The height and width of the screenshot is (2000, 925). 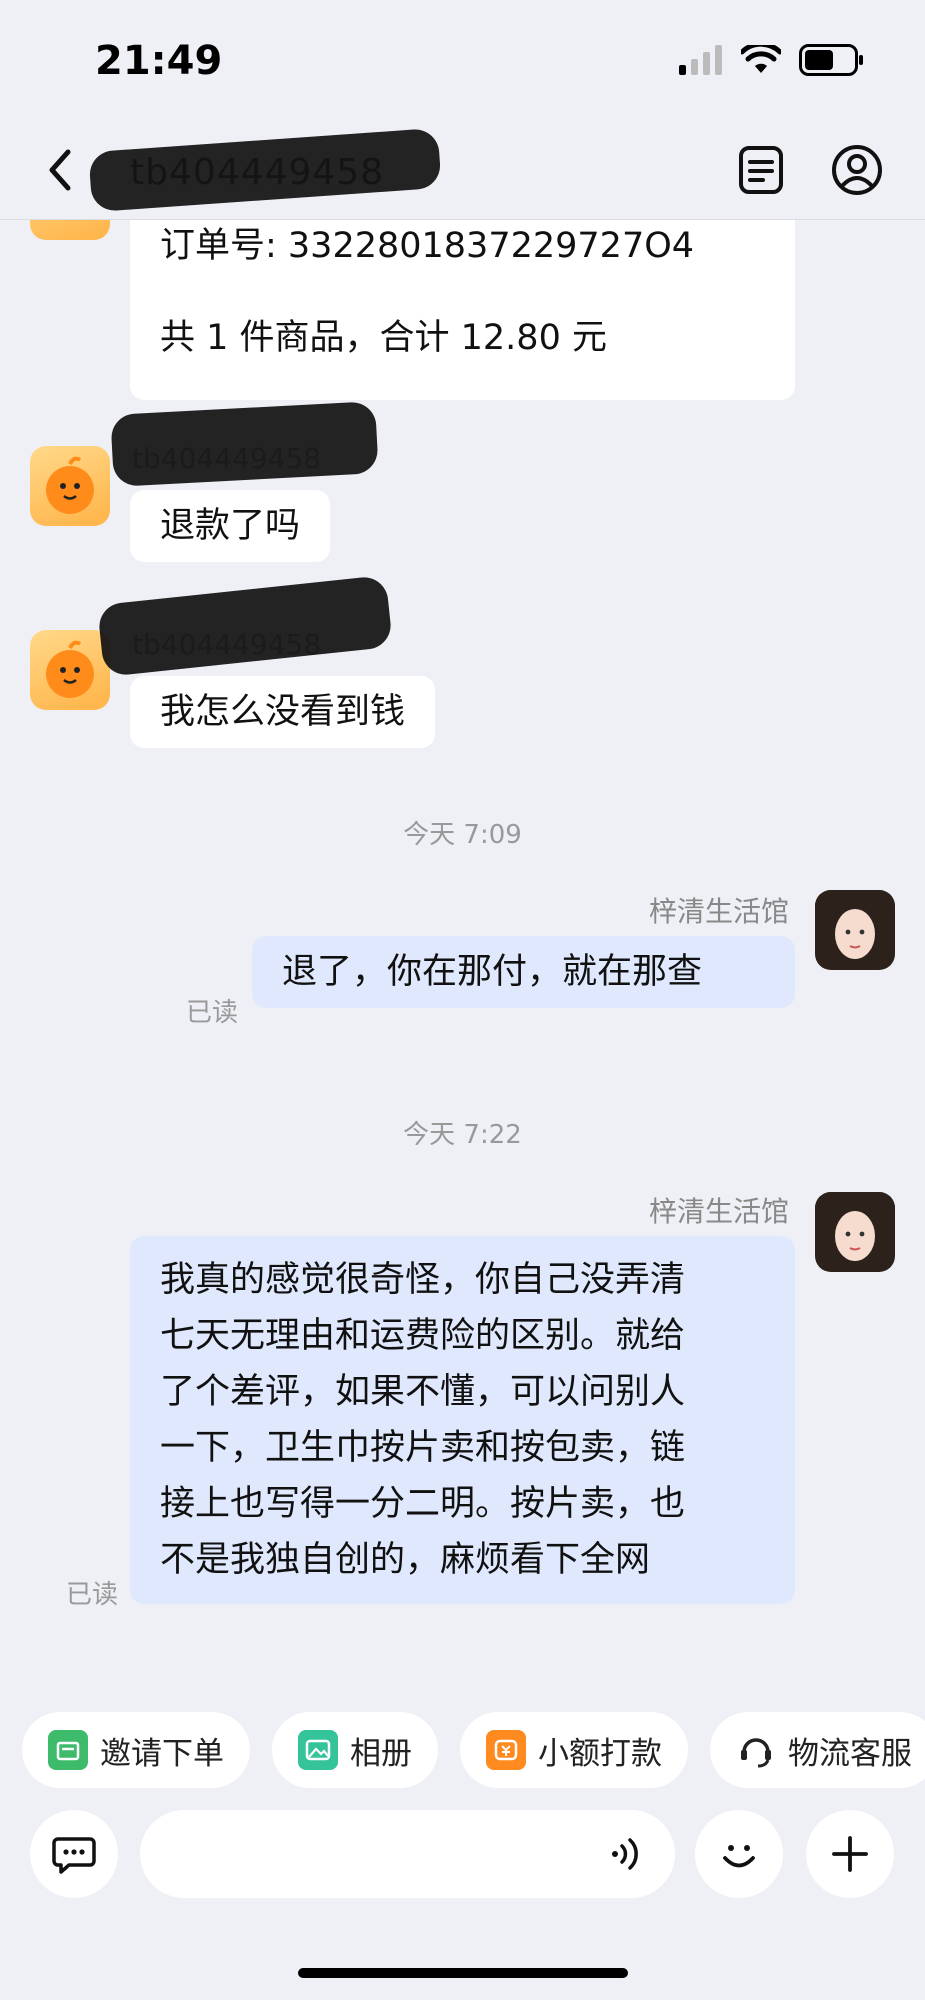 I want to click on quick-action-logistics-service: 物流客服, so click(x=817, y=1750).